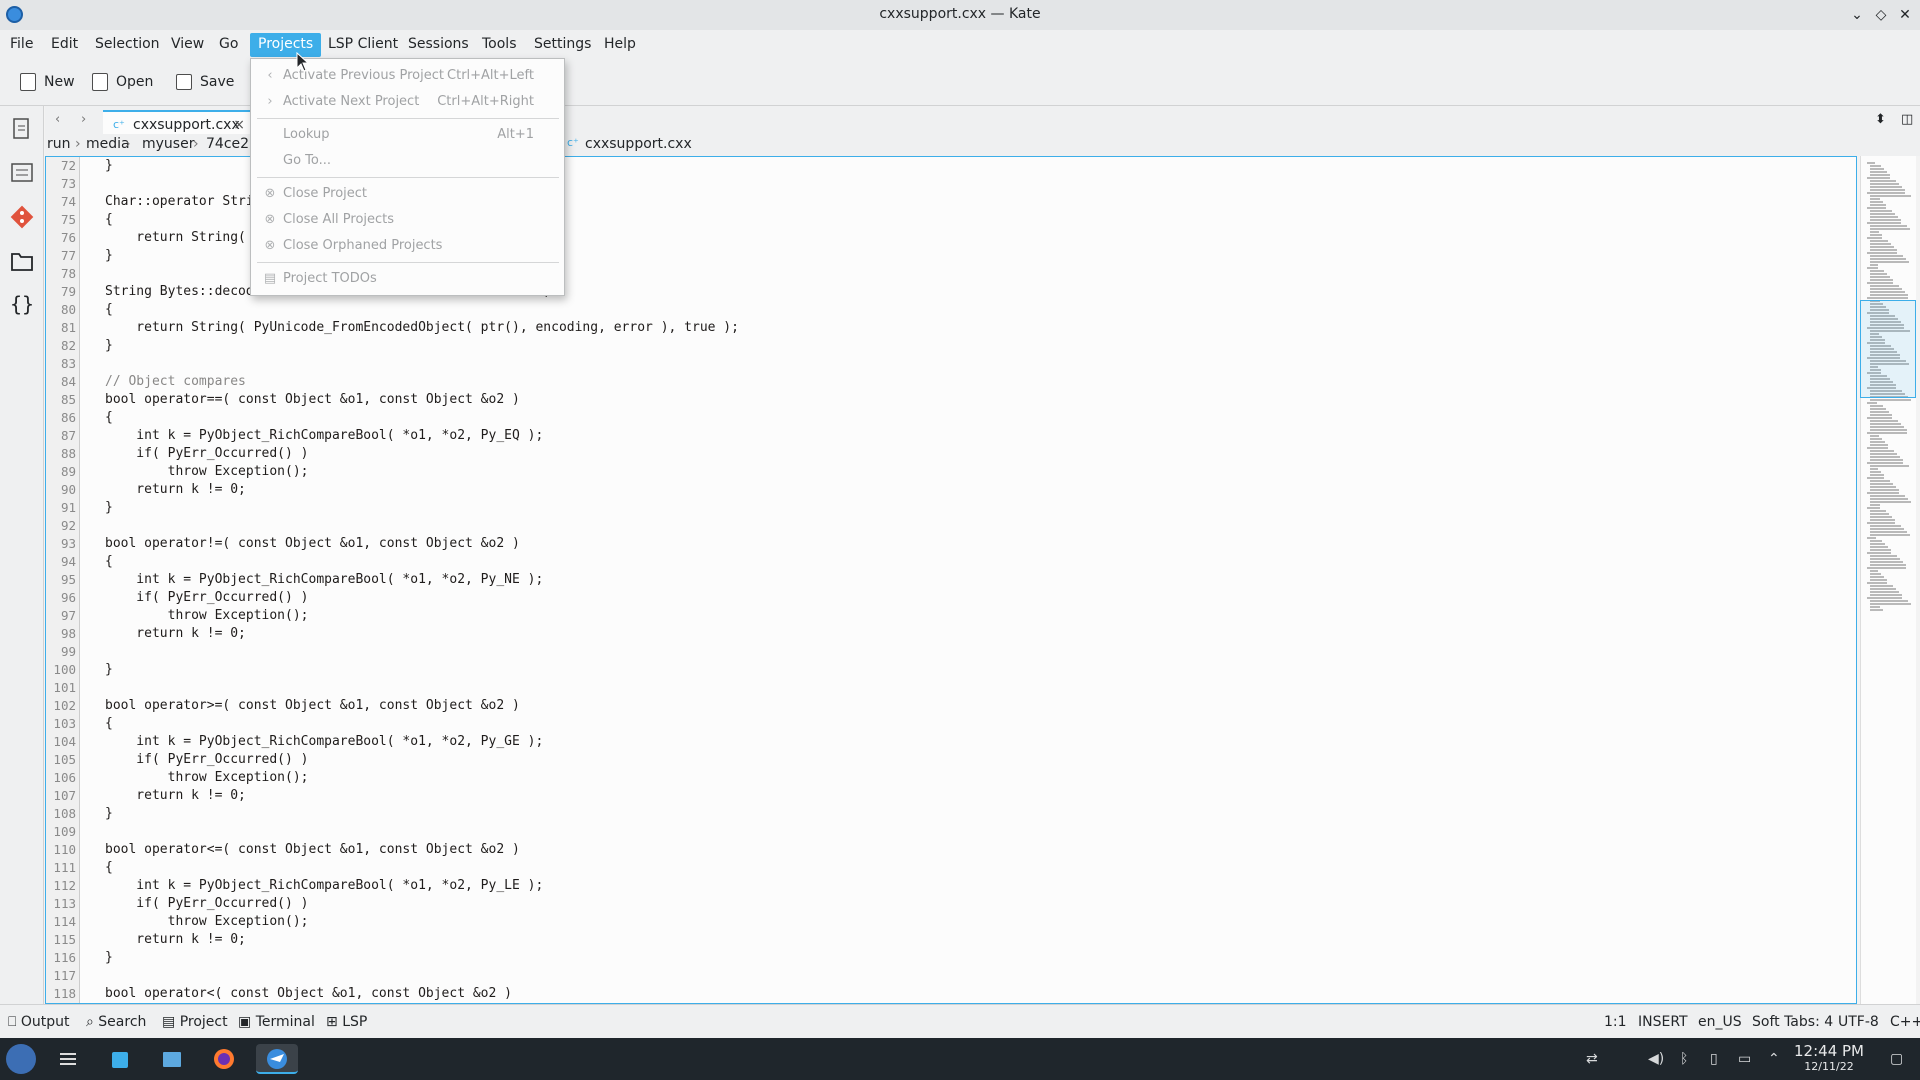  What do you see at coordinates (116, 1022) in the screenshot?
I see `search-tab: ⌕ Search` at bounding box center [116, 1022].